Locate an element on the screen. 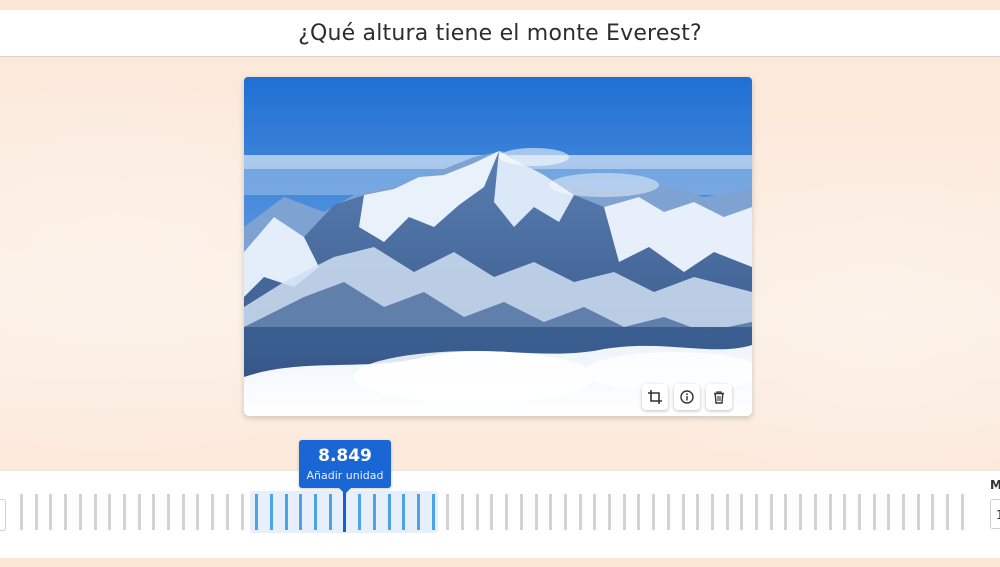  slider-value: 8.849 is located at coordinates (345, 456).